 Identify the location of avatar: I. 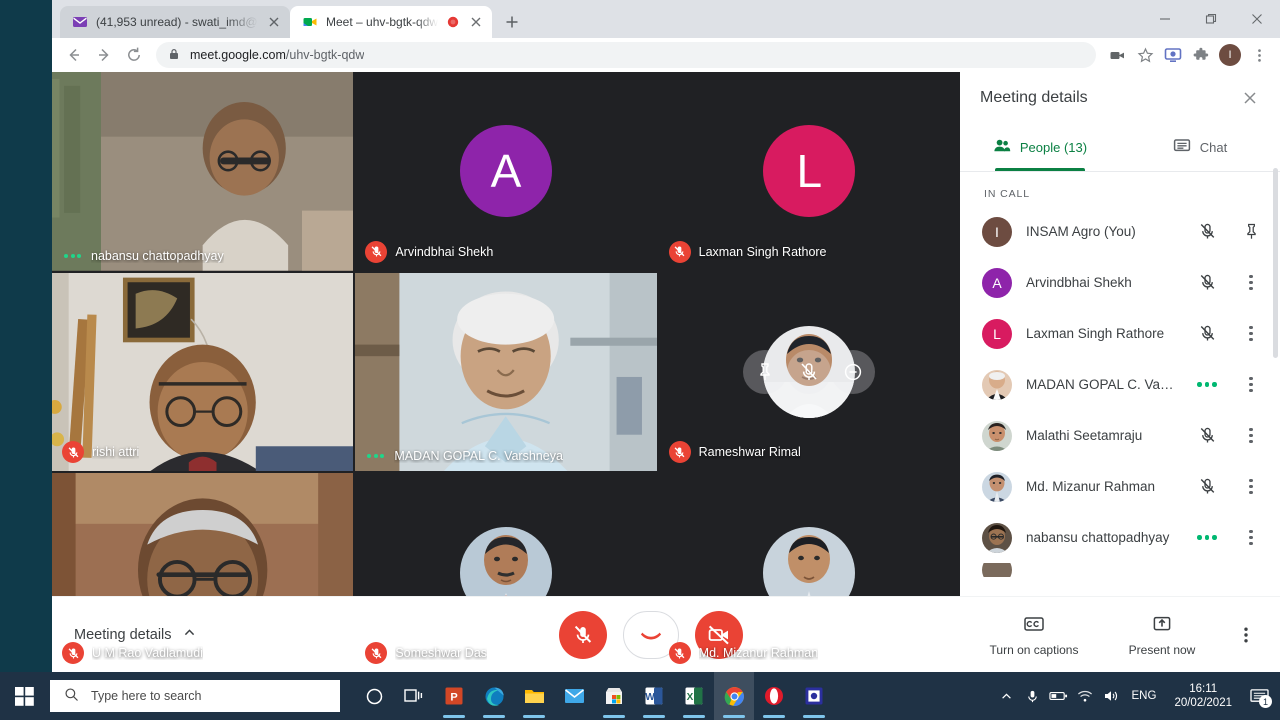
(997, 231).